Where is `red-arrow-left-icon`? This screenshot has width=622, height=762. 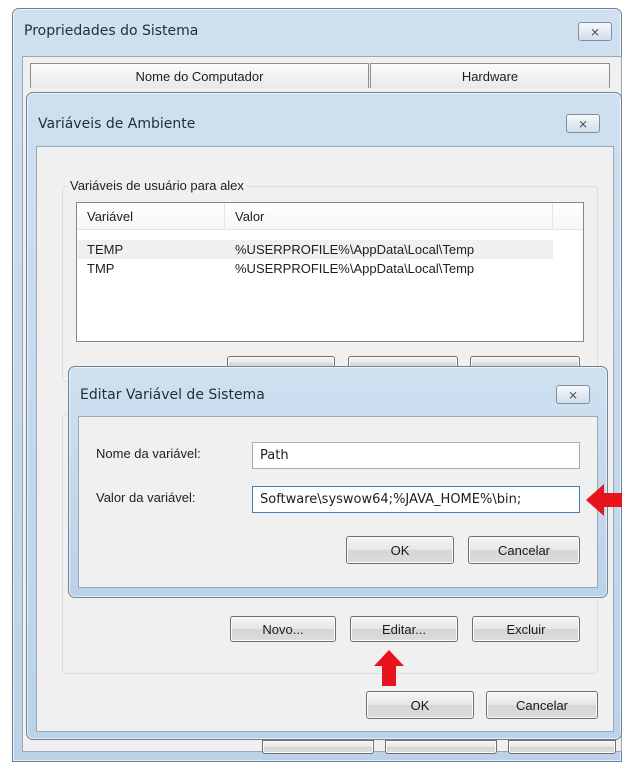
red-arrow-left-icon is located at coordinates (604, 500).